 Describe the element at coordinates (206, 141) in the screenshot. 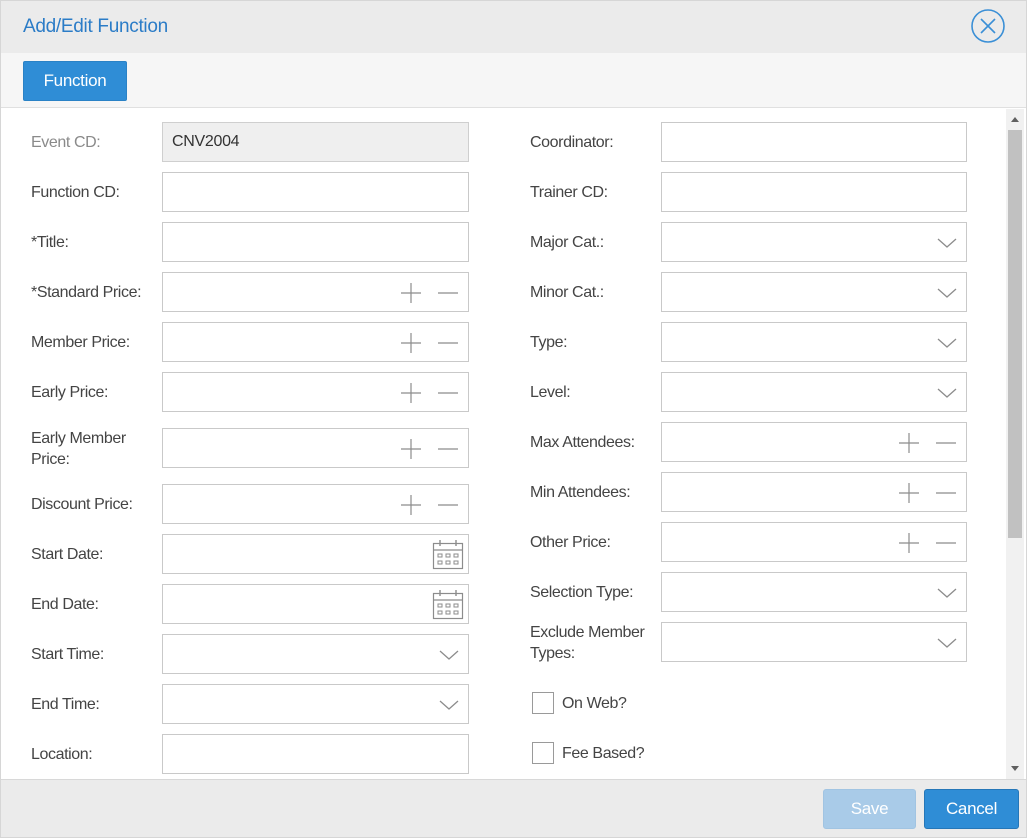

I see `event-cd-value: CNV2004` at that location.